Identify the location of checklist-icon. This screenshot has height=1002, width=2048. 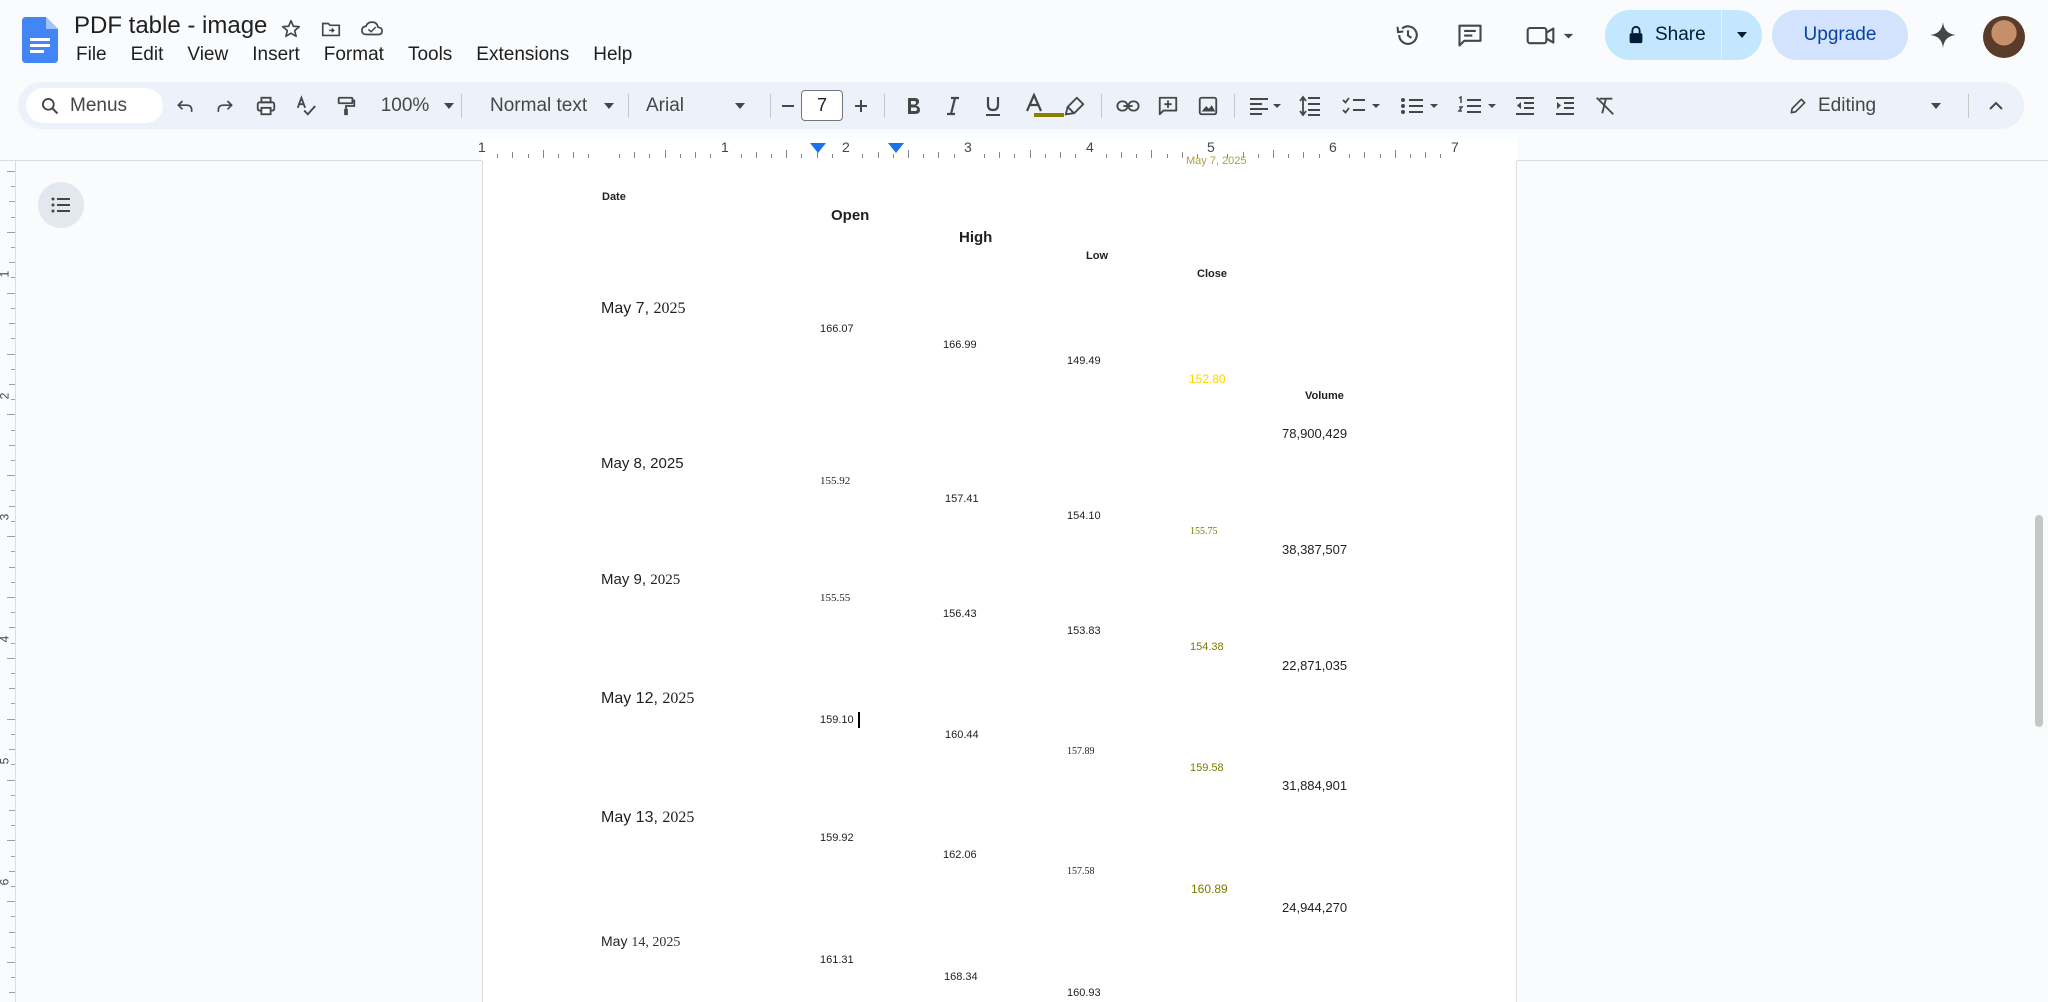
(1361, 105).